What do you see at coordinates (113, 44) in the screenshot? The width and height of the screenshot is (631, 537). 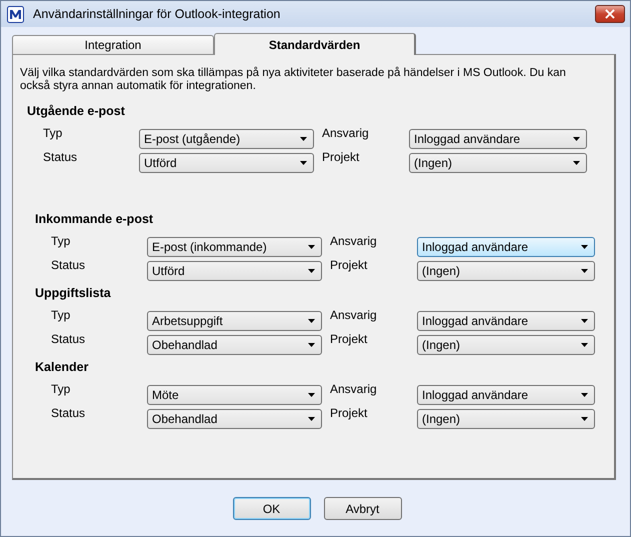 I see `tab: Integration` at bounding box center [113, 44].